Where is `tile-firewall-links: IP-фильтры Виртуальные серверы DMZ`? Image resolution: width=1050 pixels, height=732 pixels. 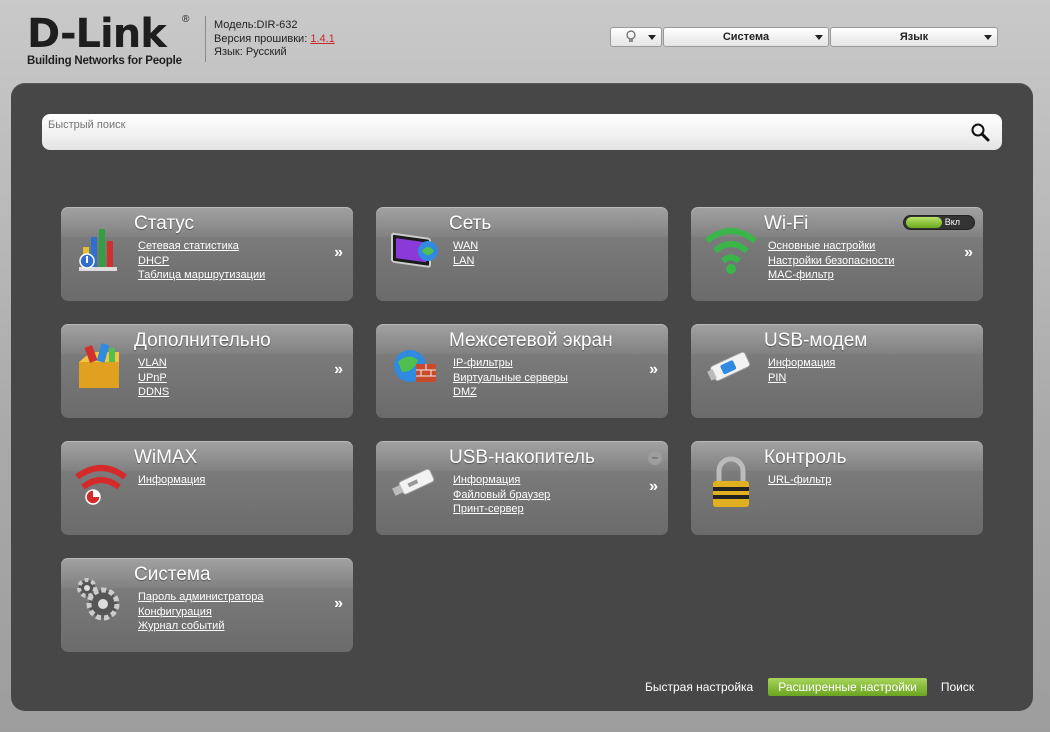 tile-firewall-links: IP-фильтры Виртуальные серверы DMZ is located at coordinates (510, 378).